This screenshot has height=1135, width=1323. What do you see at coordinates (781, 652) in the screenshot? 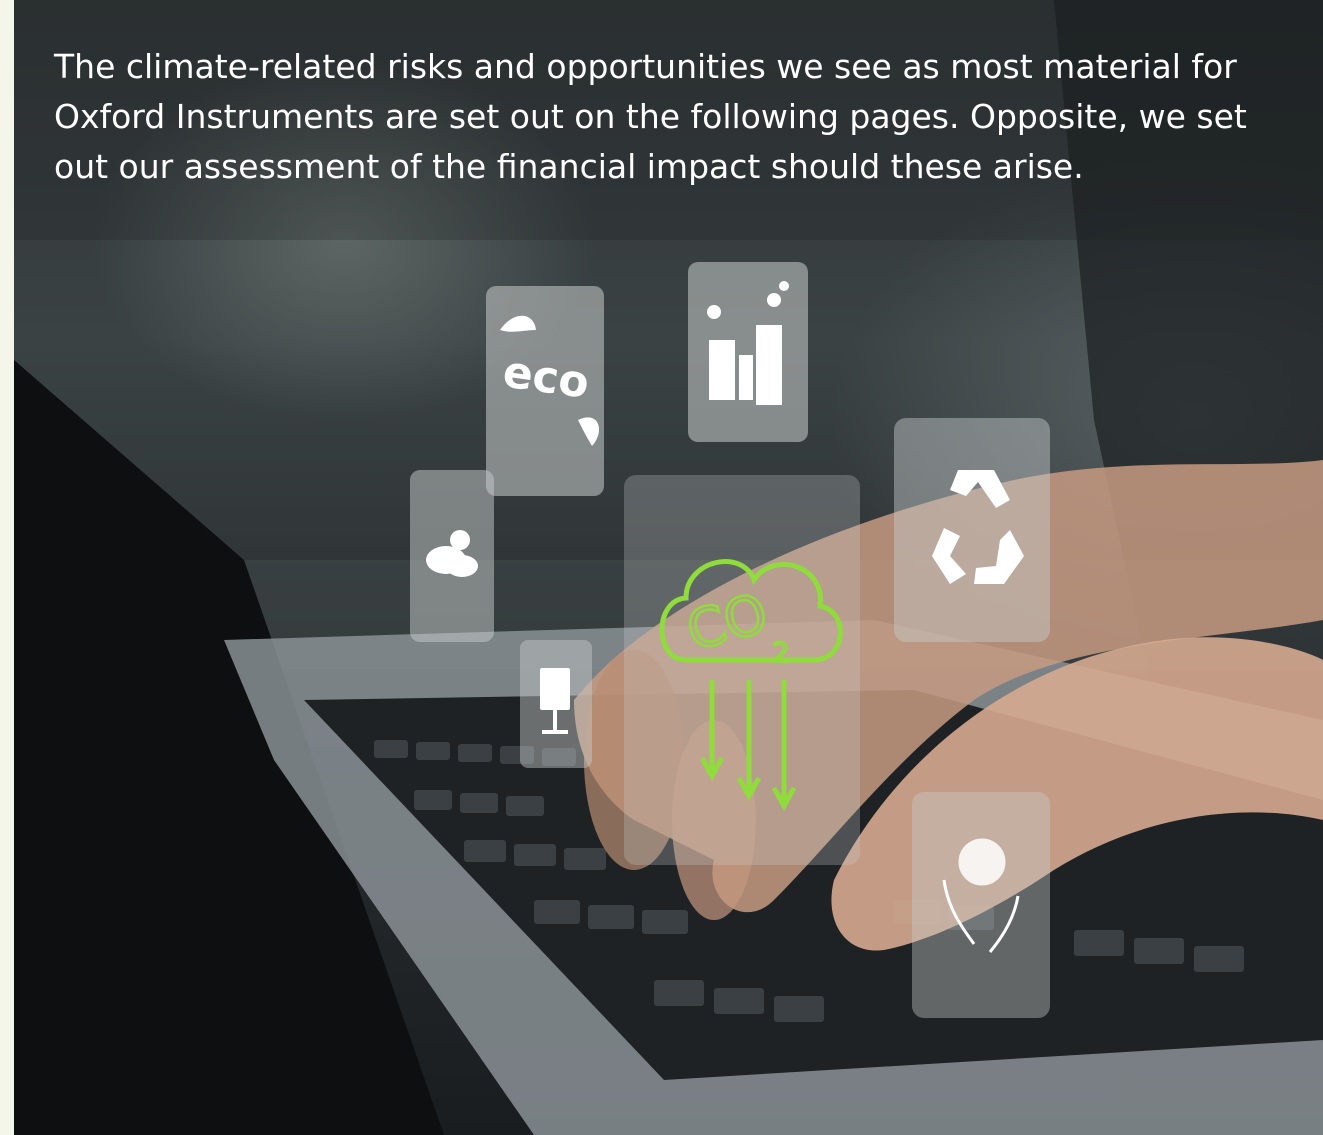
I see `co2-subscript: 2` at bounding box center [781, 652].